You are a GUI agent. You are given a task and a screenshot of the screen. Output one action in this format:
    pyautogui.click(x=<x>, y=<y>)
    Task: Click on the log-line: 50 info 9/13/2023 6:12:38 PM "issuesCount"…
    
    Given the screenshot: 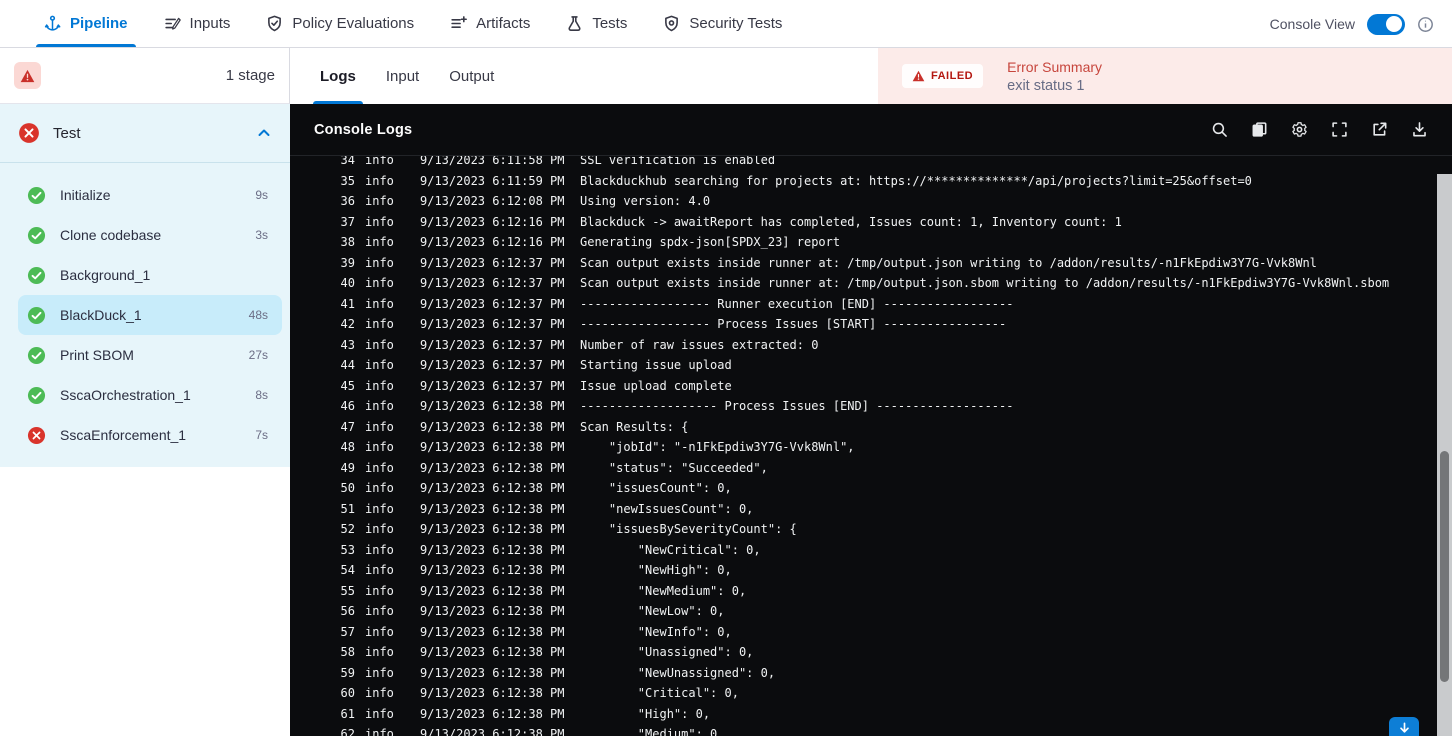 What is the action you would take?
    pyautogui.click(x=863, y=488)
    